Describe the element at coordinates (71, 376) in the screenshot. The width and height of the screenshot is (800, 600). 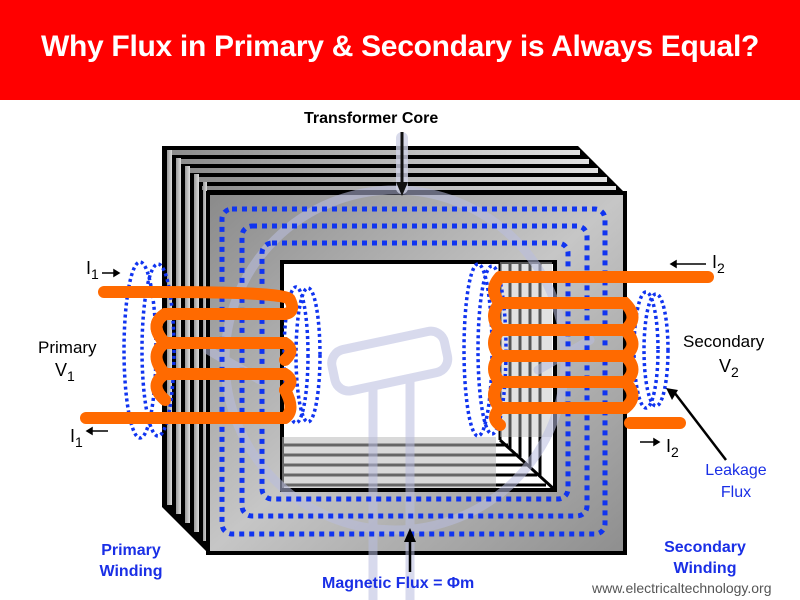
I see `voltage-subscript: 1` at that location.